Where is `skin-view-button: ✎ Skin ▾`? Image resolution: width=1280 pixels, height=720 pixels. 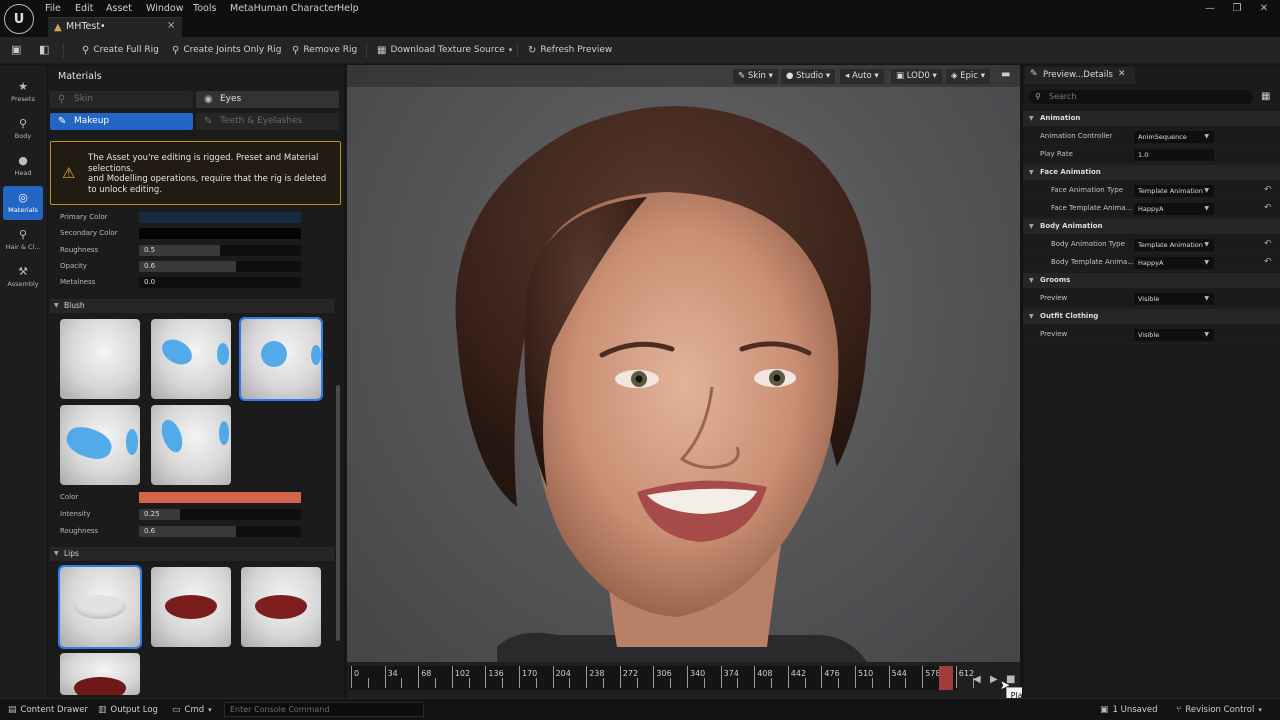 skin-view-button: ✎ Skin ▾ is located at coordinates (755, 76).